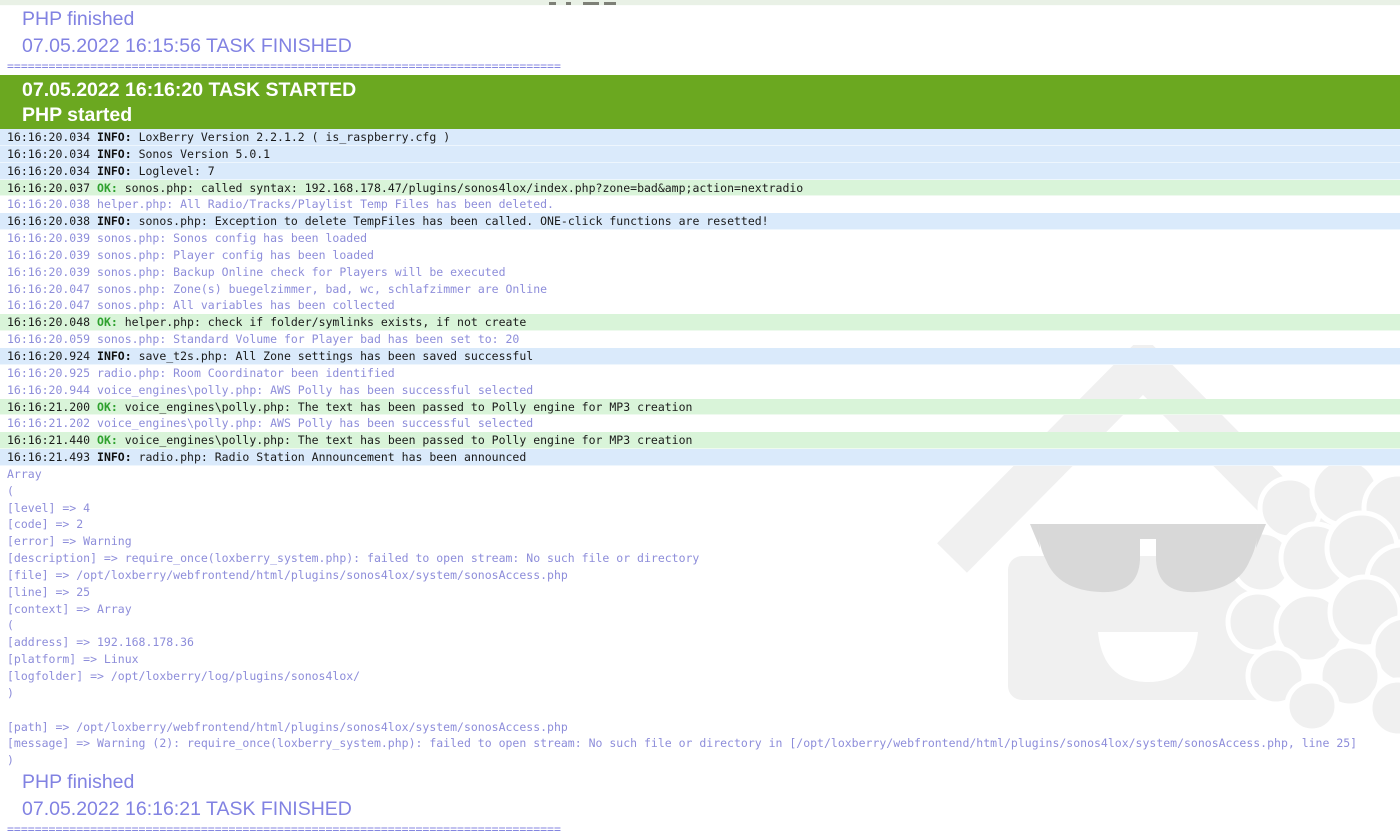  I want to click on dump-line: [address] => 192.168.178.36, so click(100, 642).